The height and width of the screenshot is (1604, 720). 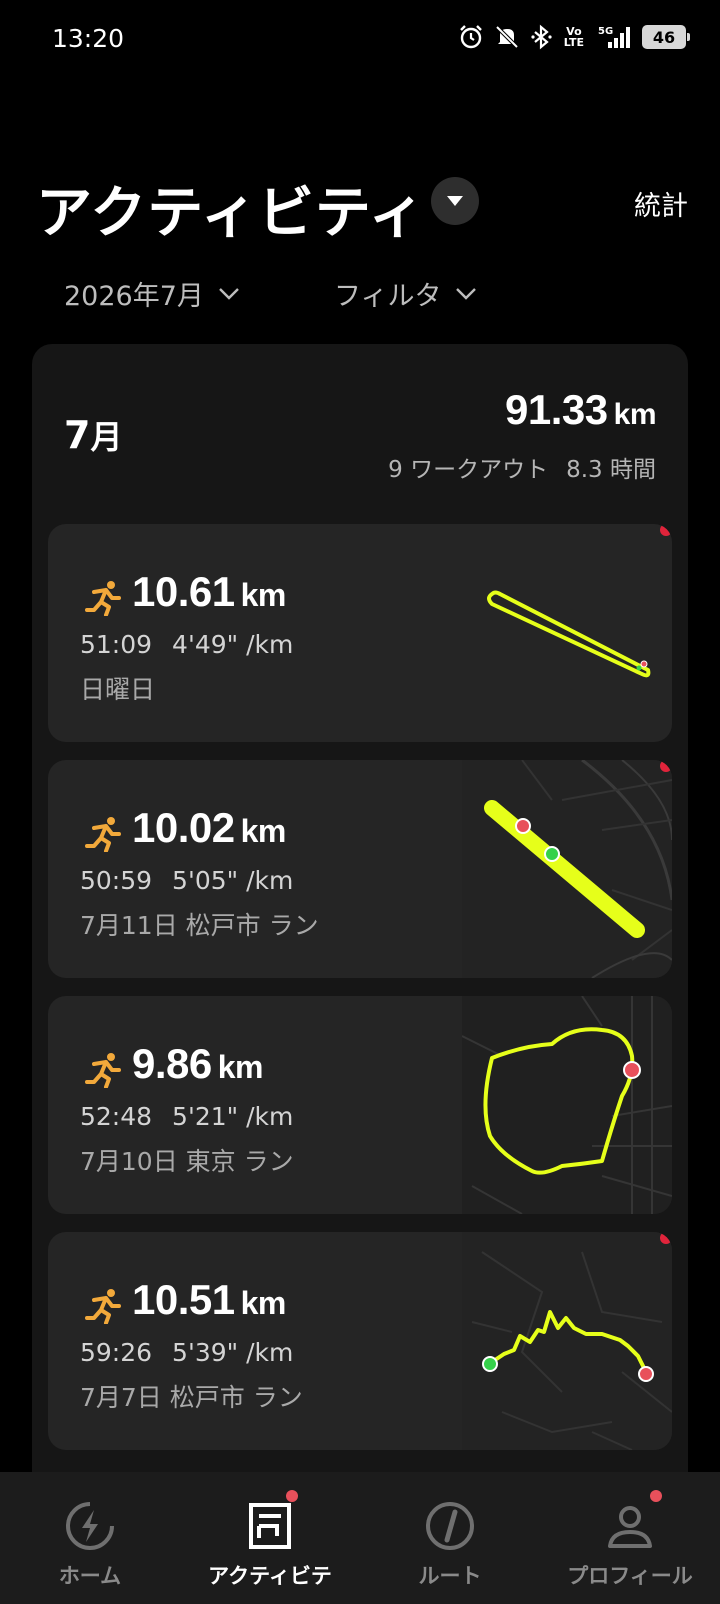 What do you see at coordinates (541, 37) in the screenshot?
I see `bluetooth-icon` at bounding box center [541, 37].